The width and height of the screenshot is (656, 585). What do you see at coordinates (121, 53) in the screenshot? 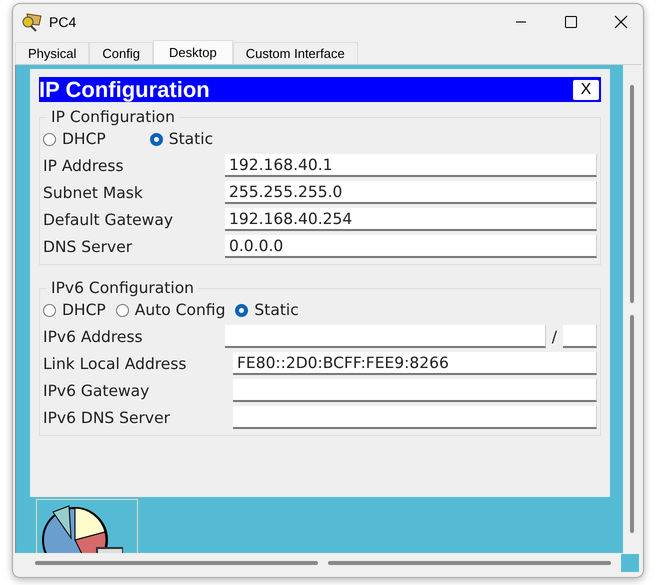
I see `tab: Config` at bounding box center [121, 53].